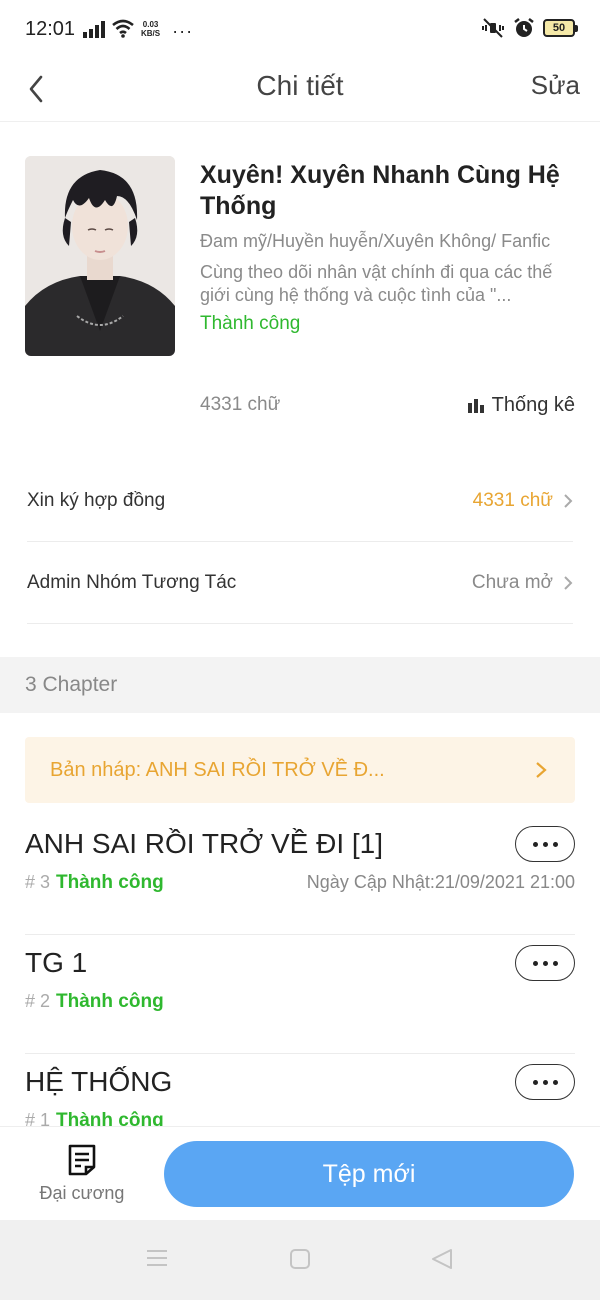 The height and width of the screenshot is (1300, 600). What do you see at coordinates (96, 500) in the screenshot?
I see `contract-label: Xin ký hợp đồng` at bounding box center [96, 500].